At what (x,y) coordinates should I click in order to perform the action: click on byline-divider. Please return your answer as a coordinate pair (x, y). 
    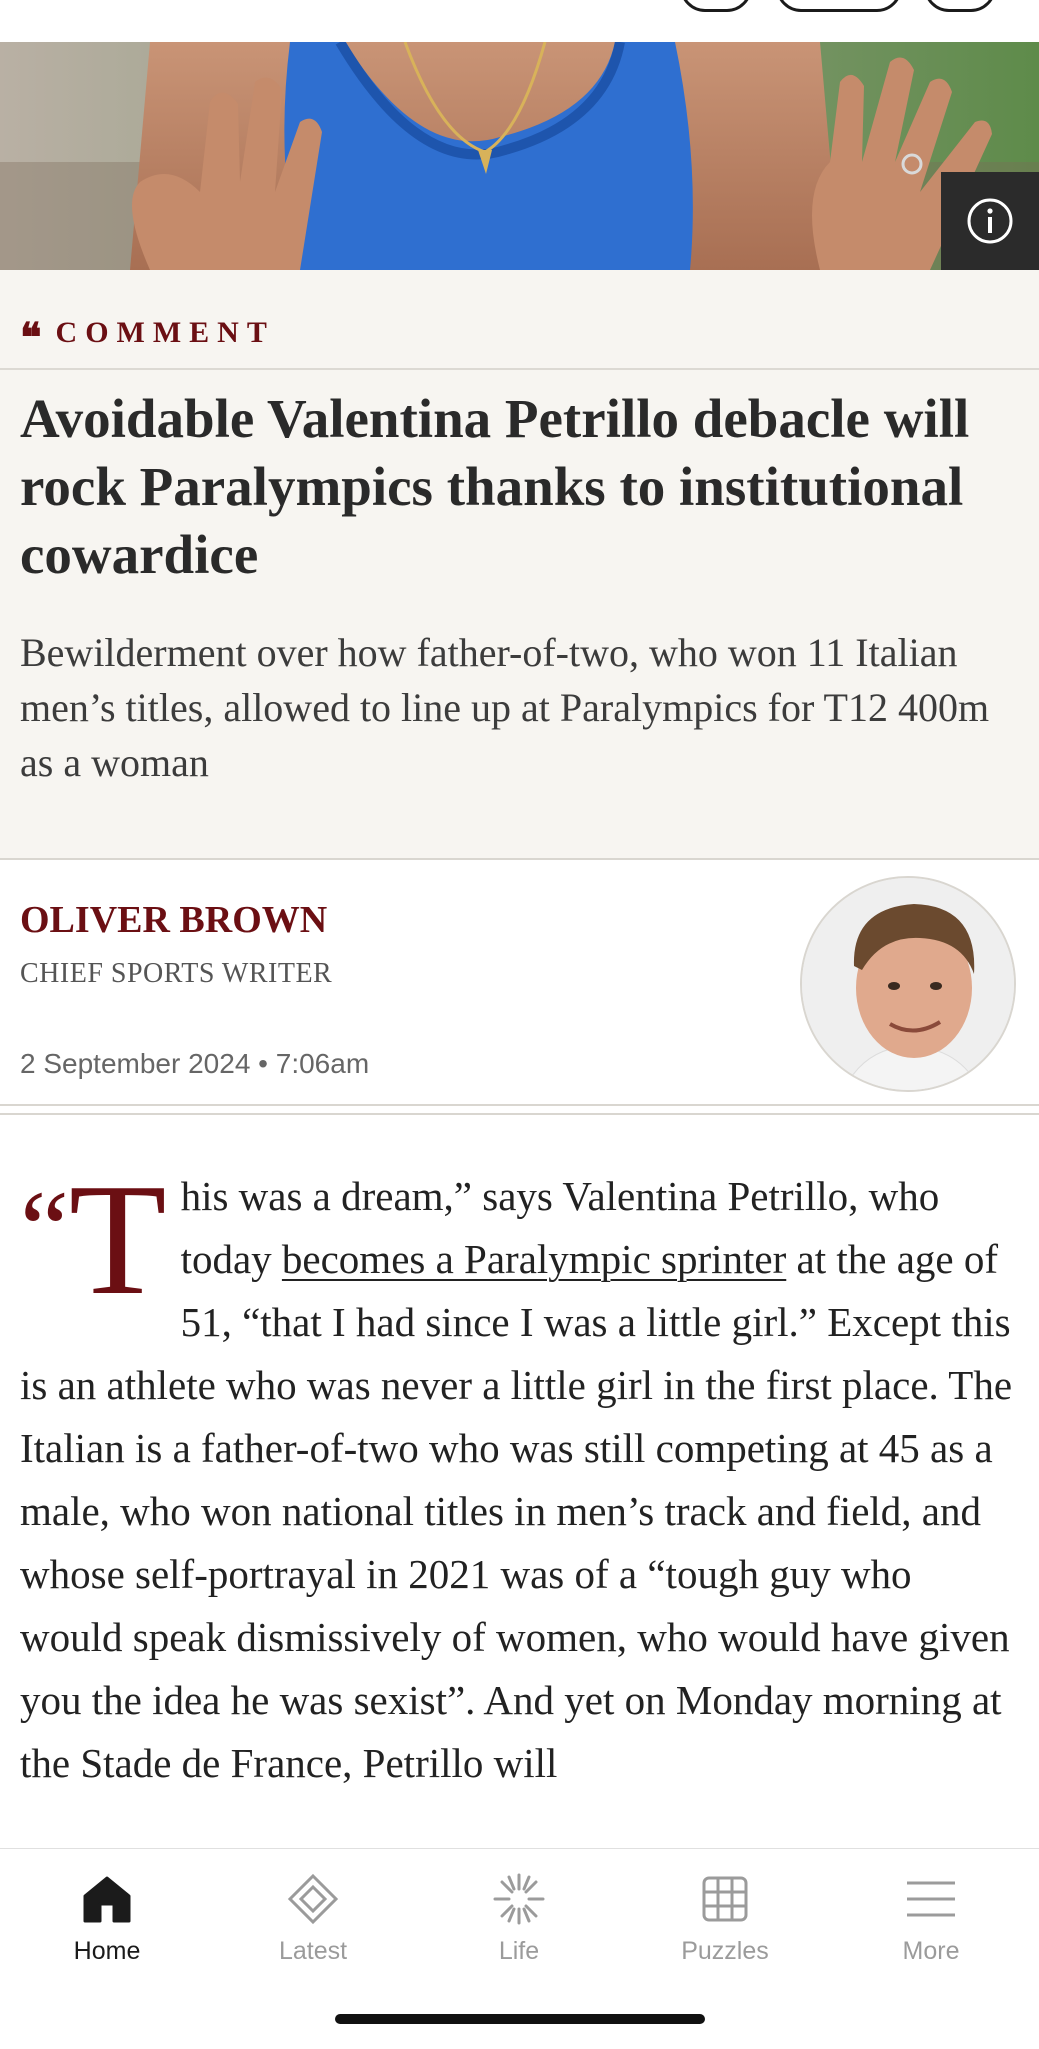
    Looking at the image, I should click on (519, 1114).